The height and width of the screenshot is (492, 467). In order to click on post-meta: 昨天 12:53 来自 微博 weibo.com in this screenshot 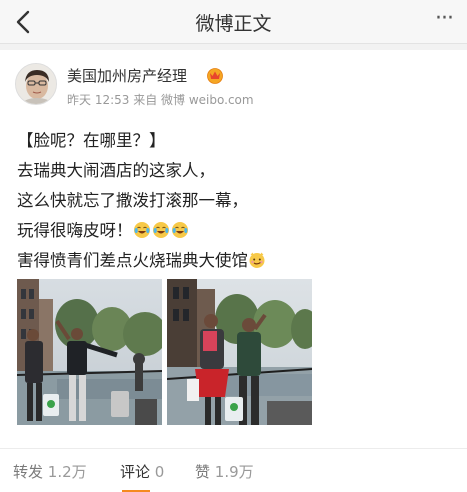, I will do `click(160, 99)`.